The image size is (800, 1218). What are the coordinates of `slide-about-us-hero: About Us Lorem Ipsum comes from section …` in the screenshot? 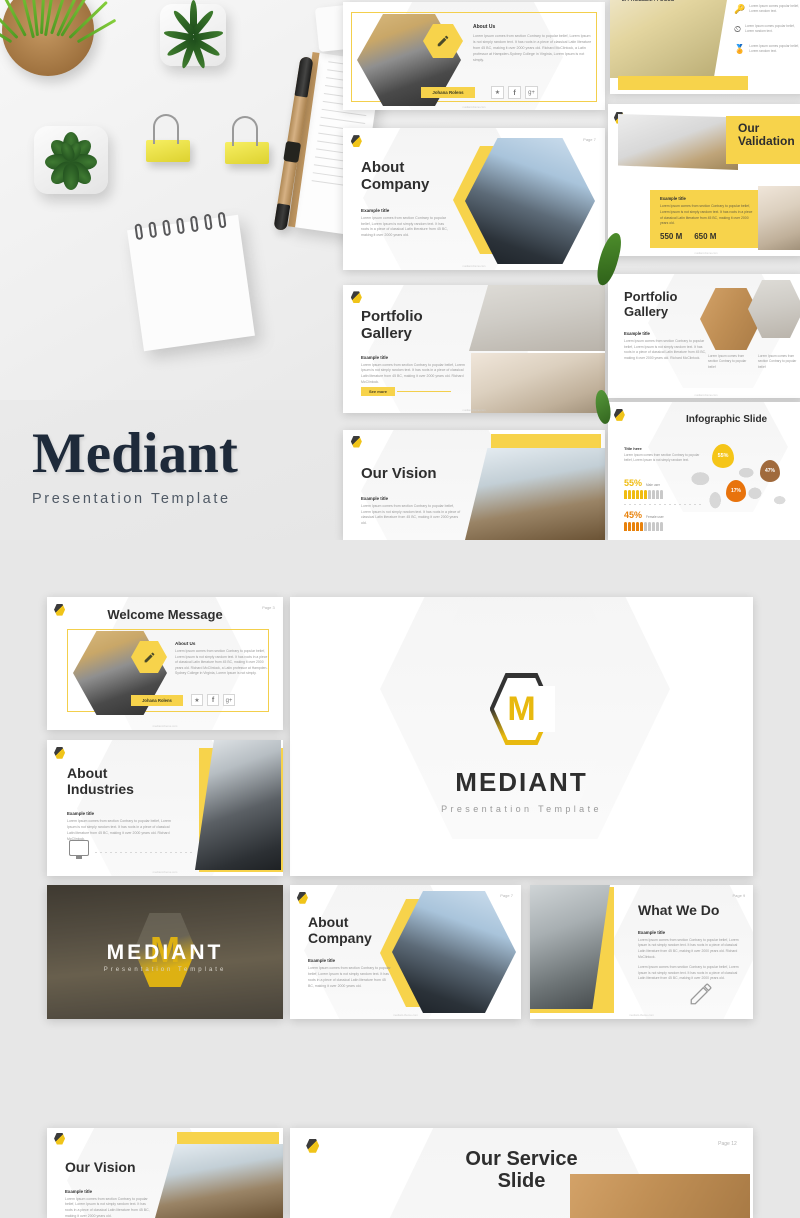 It's located at (474, 56).